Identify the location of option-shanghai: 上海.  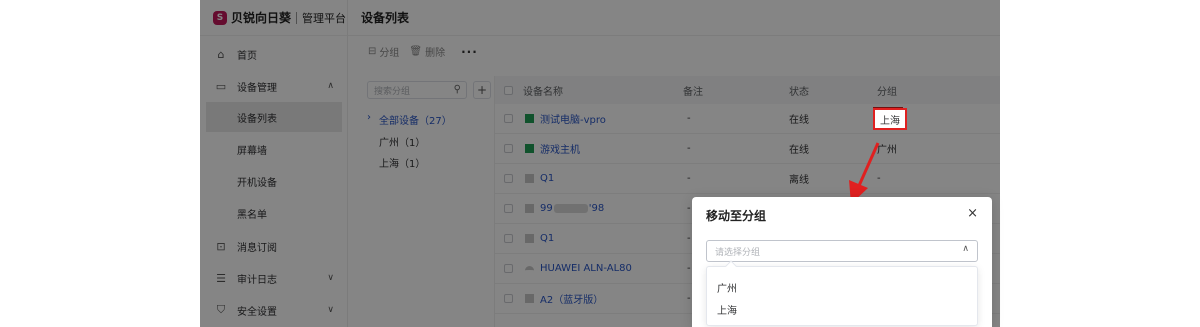
(727, 309).